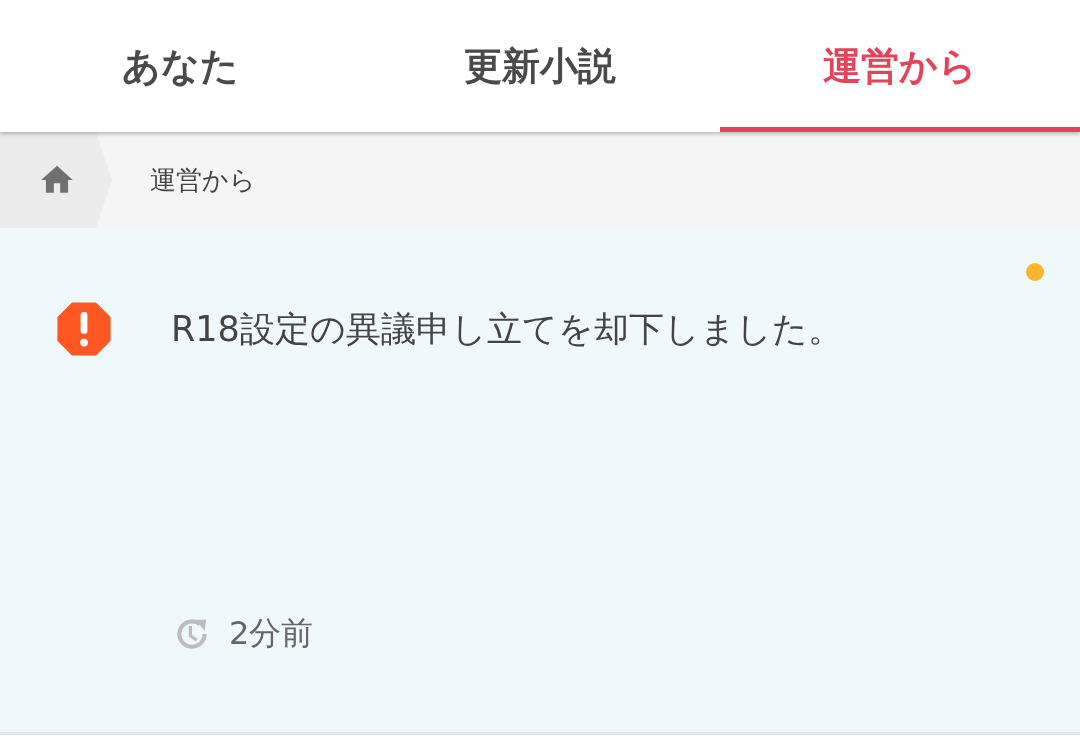  Describe the element at coordinates (540, 66) in the screenshot. I see `tab: 更新小説` at that location.